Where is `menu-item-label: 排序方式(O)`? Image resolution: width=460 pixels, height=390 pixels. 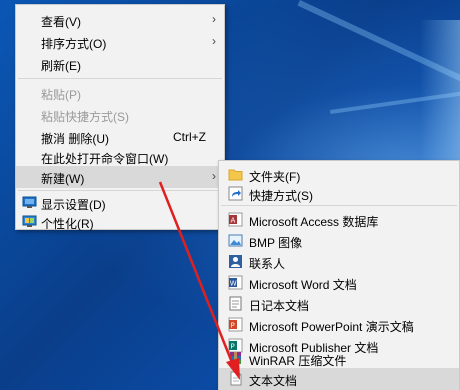 menu-item-label: 排序方式(O) is located at coordinates (74, 44).